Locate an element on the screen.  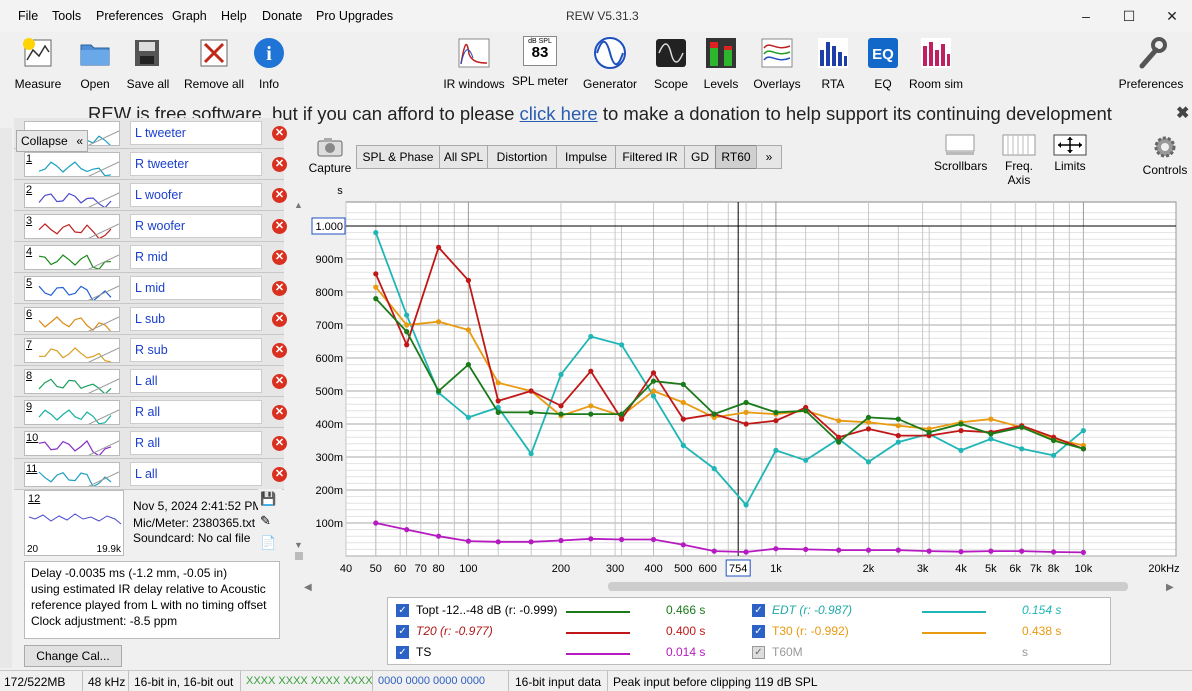
measurement-thumb: 5 is located at coordinates (72, 288).